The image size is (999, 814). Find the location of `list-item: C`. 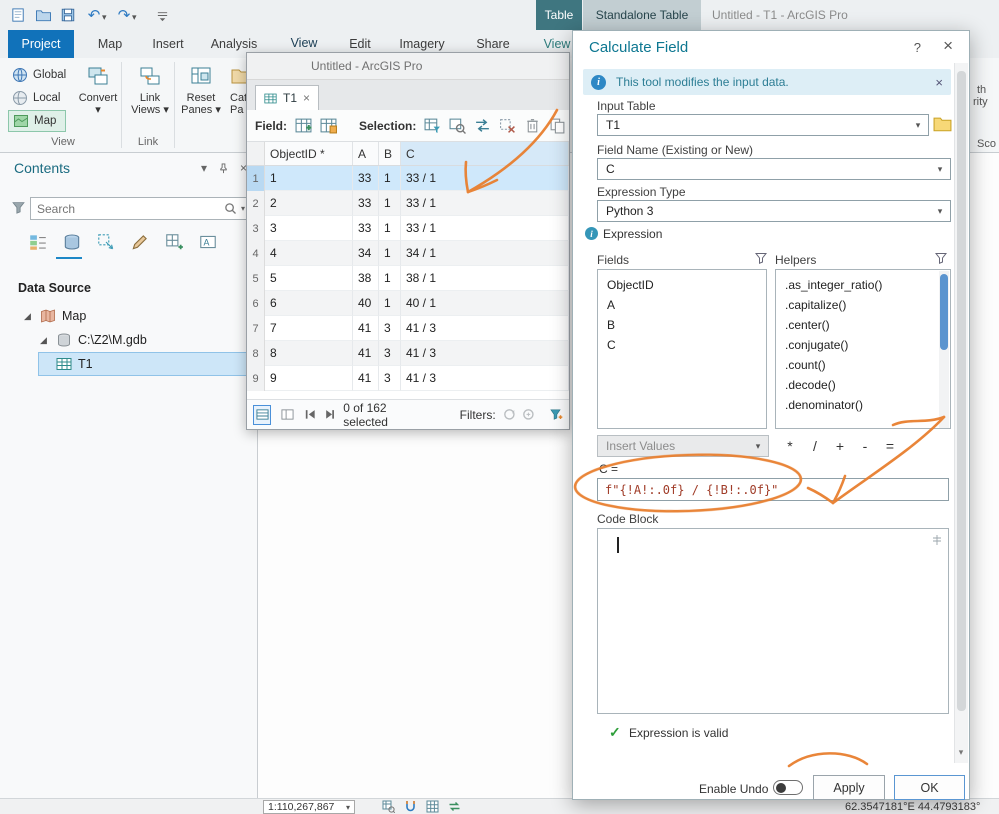

list-item: C is located at coordinates (682, 345).